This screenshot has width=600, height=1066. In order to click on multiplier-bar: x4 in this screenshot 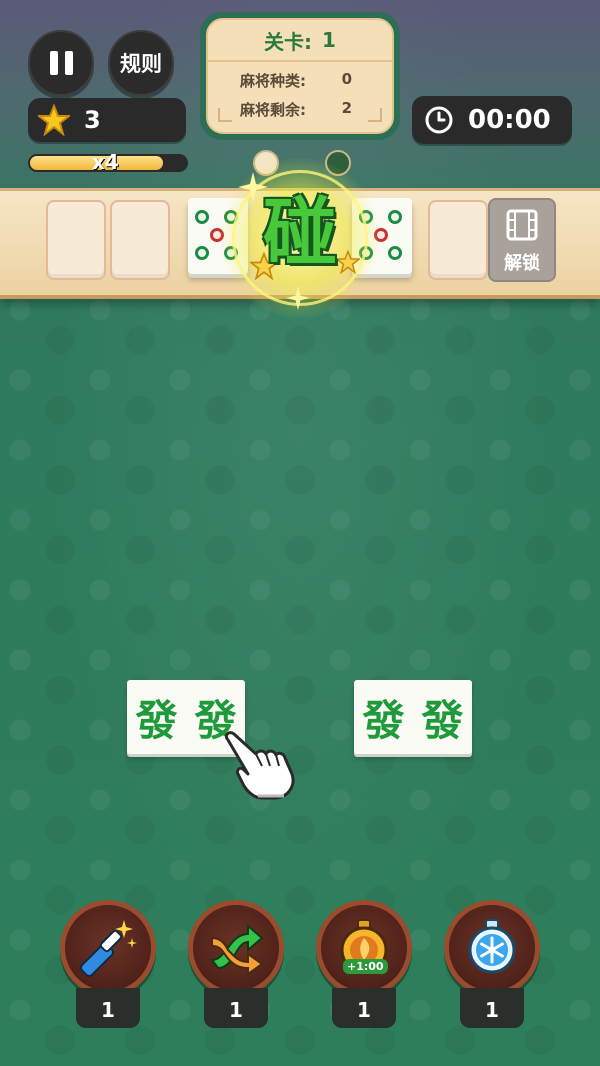, I will do `click(108, 162)`.